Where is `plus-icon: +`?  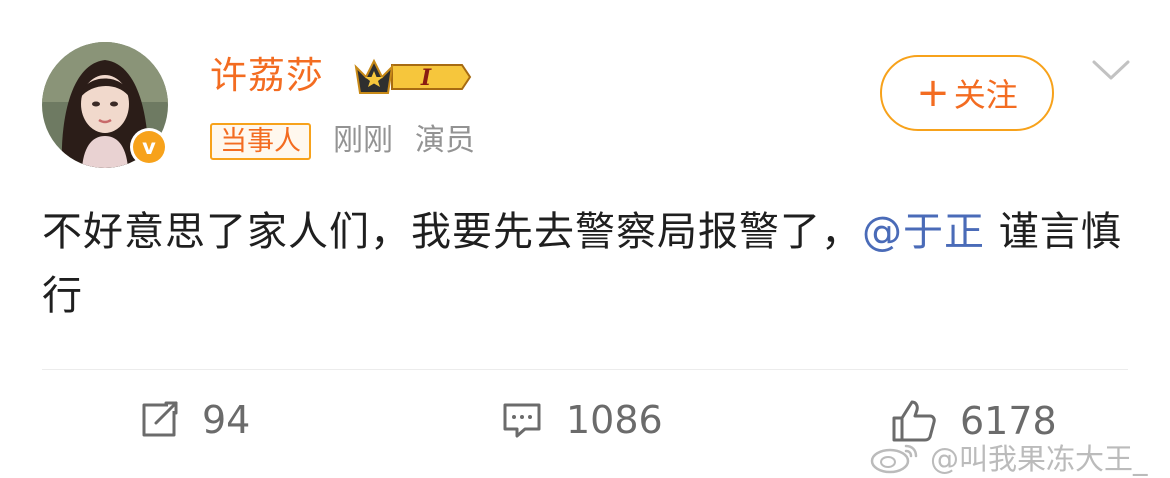 plus-icon: + is located at coordinates (933, 93).